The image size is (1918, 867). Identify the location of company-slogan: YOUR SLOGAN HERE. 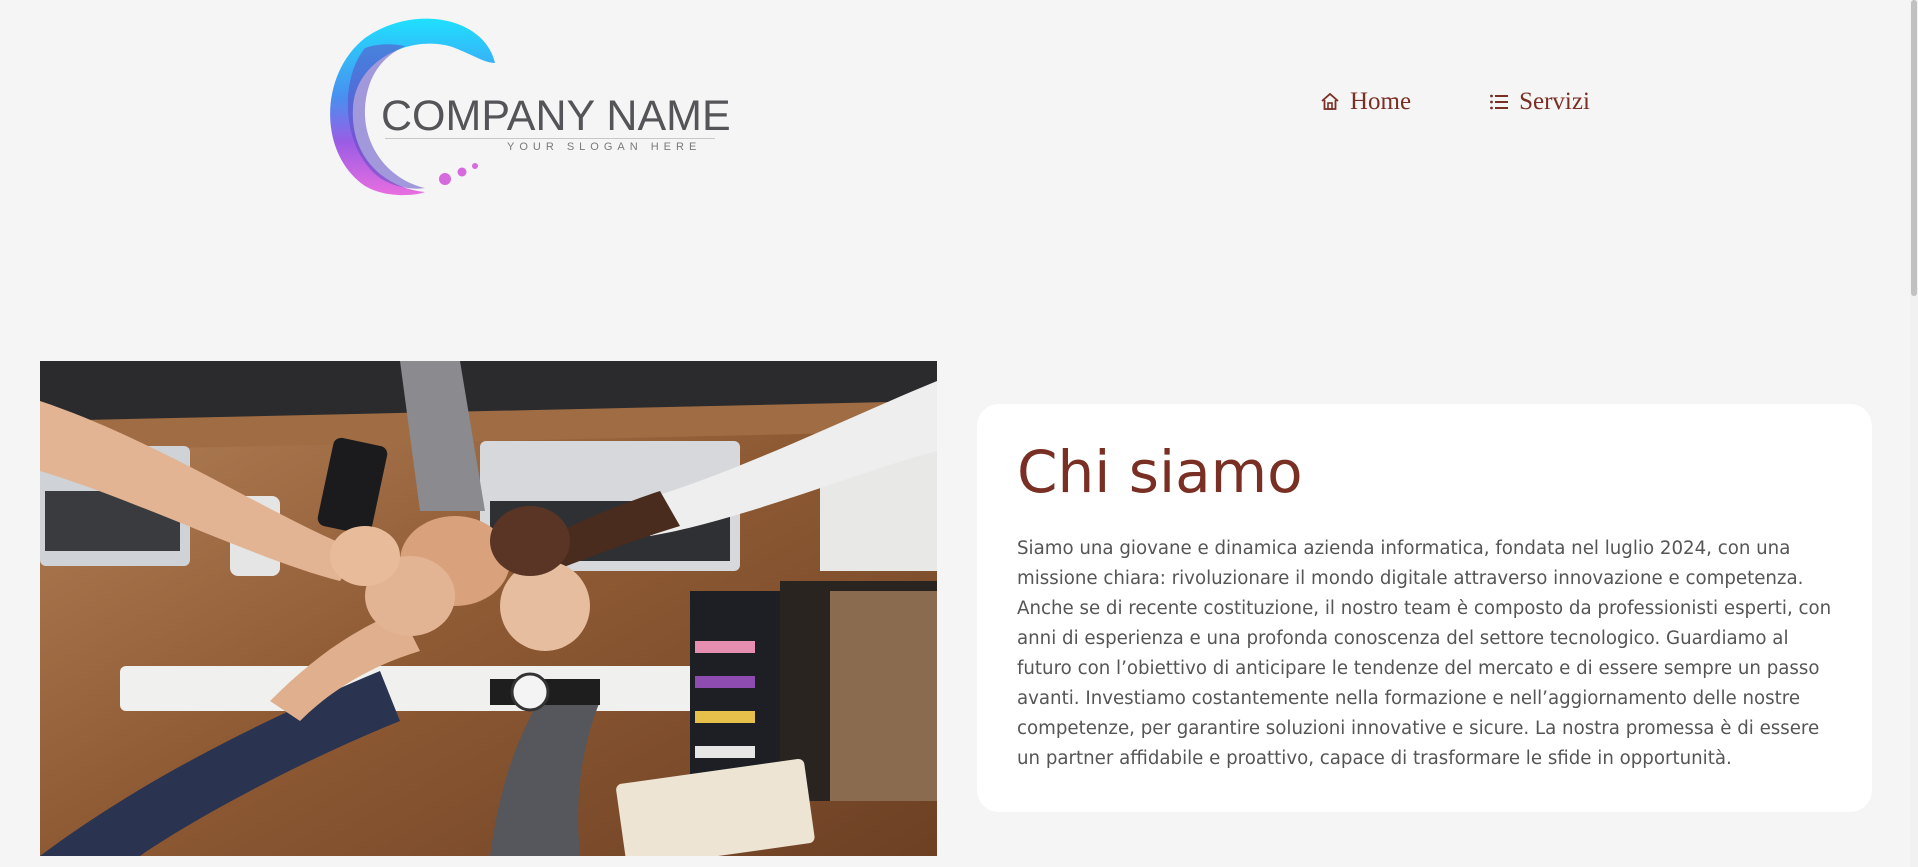
(604, 147).